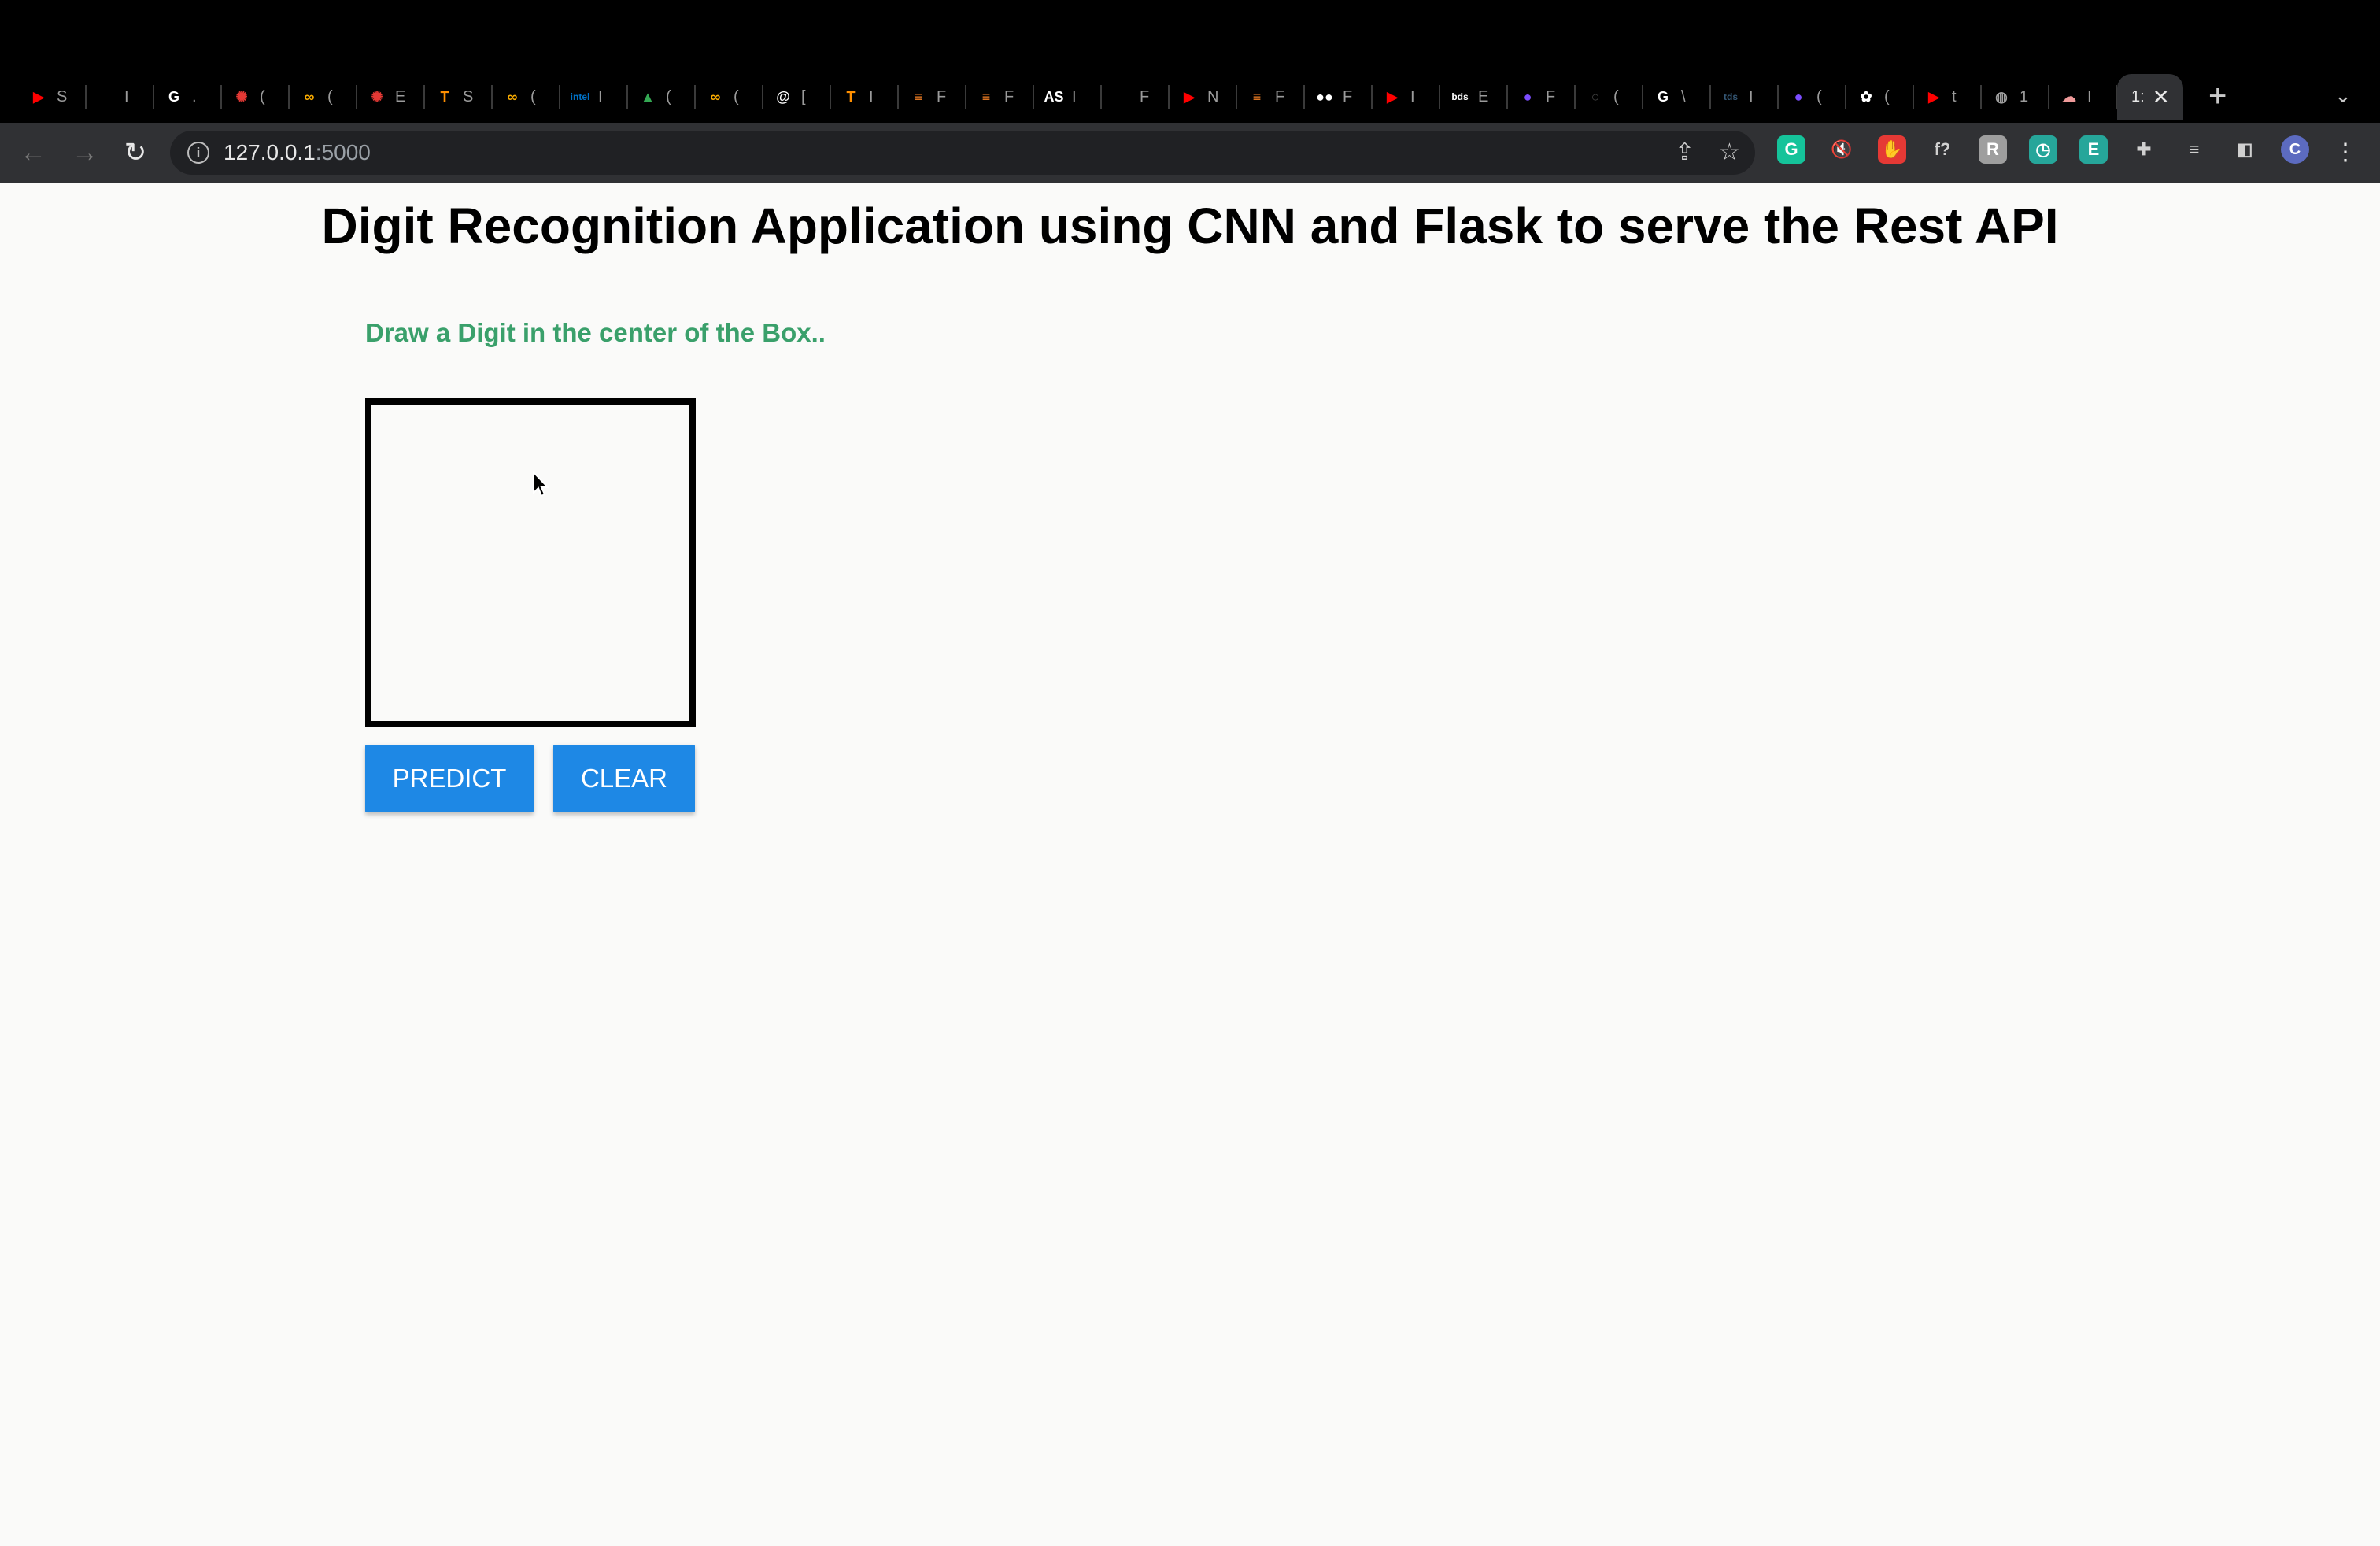  Describe the element at coordinates (194, 96) in the screenshot. I see `tab-title: .` at that location.